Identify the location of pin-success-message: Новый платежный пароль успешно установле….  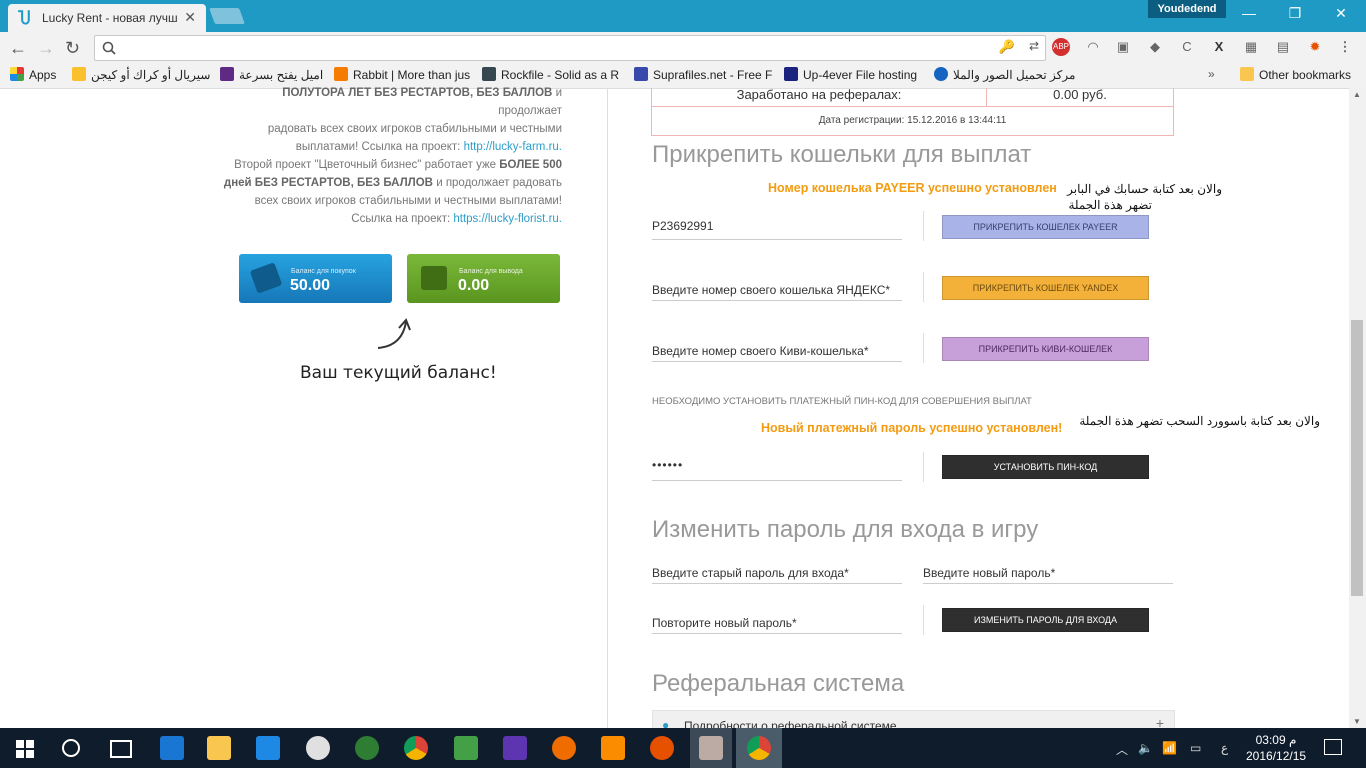
(912, 428).